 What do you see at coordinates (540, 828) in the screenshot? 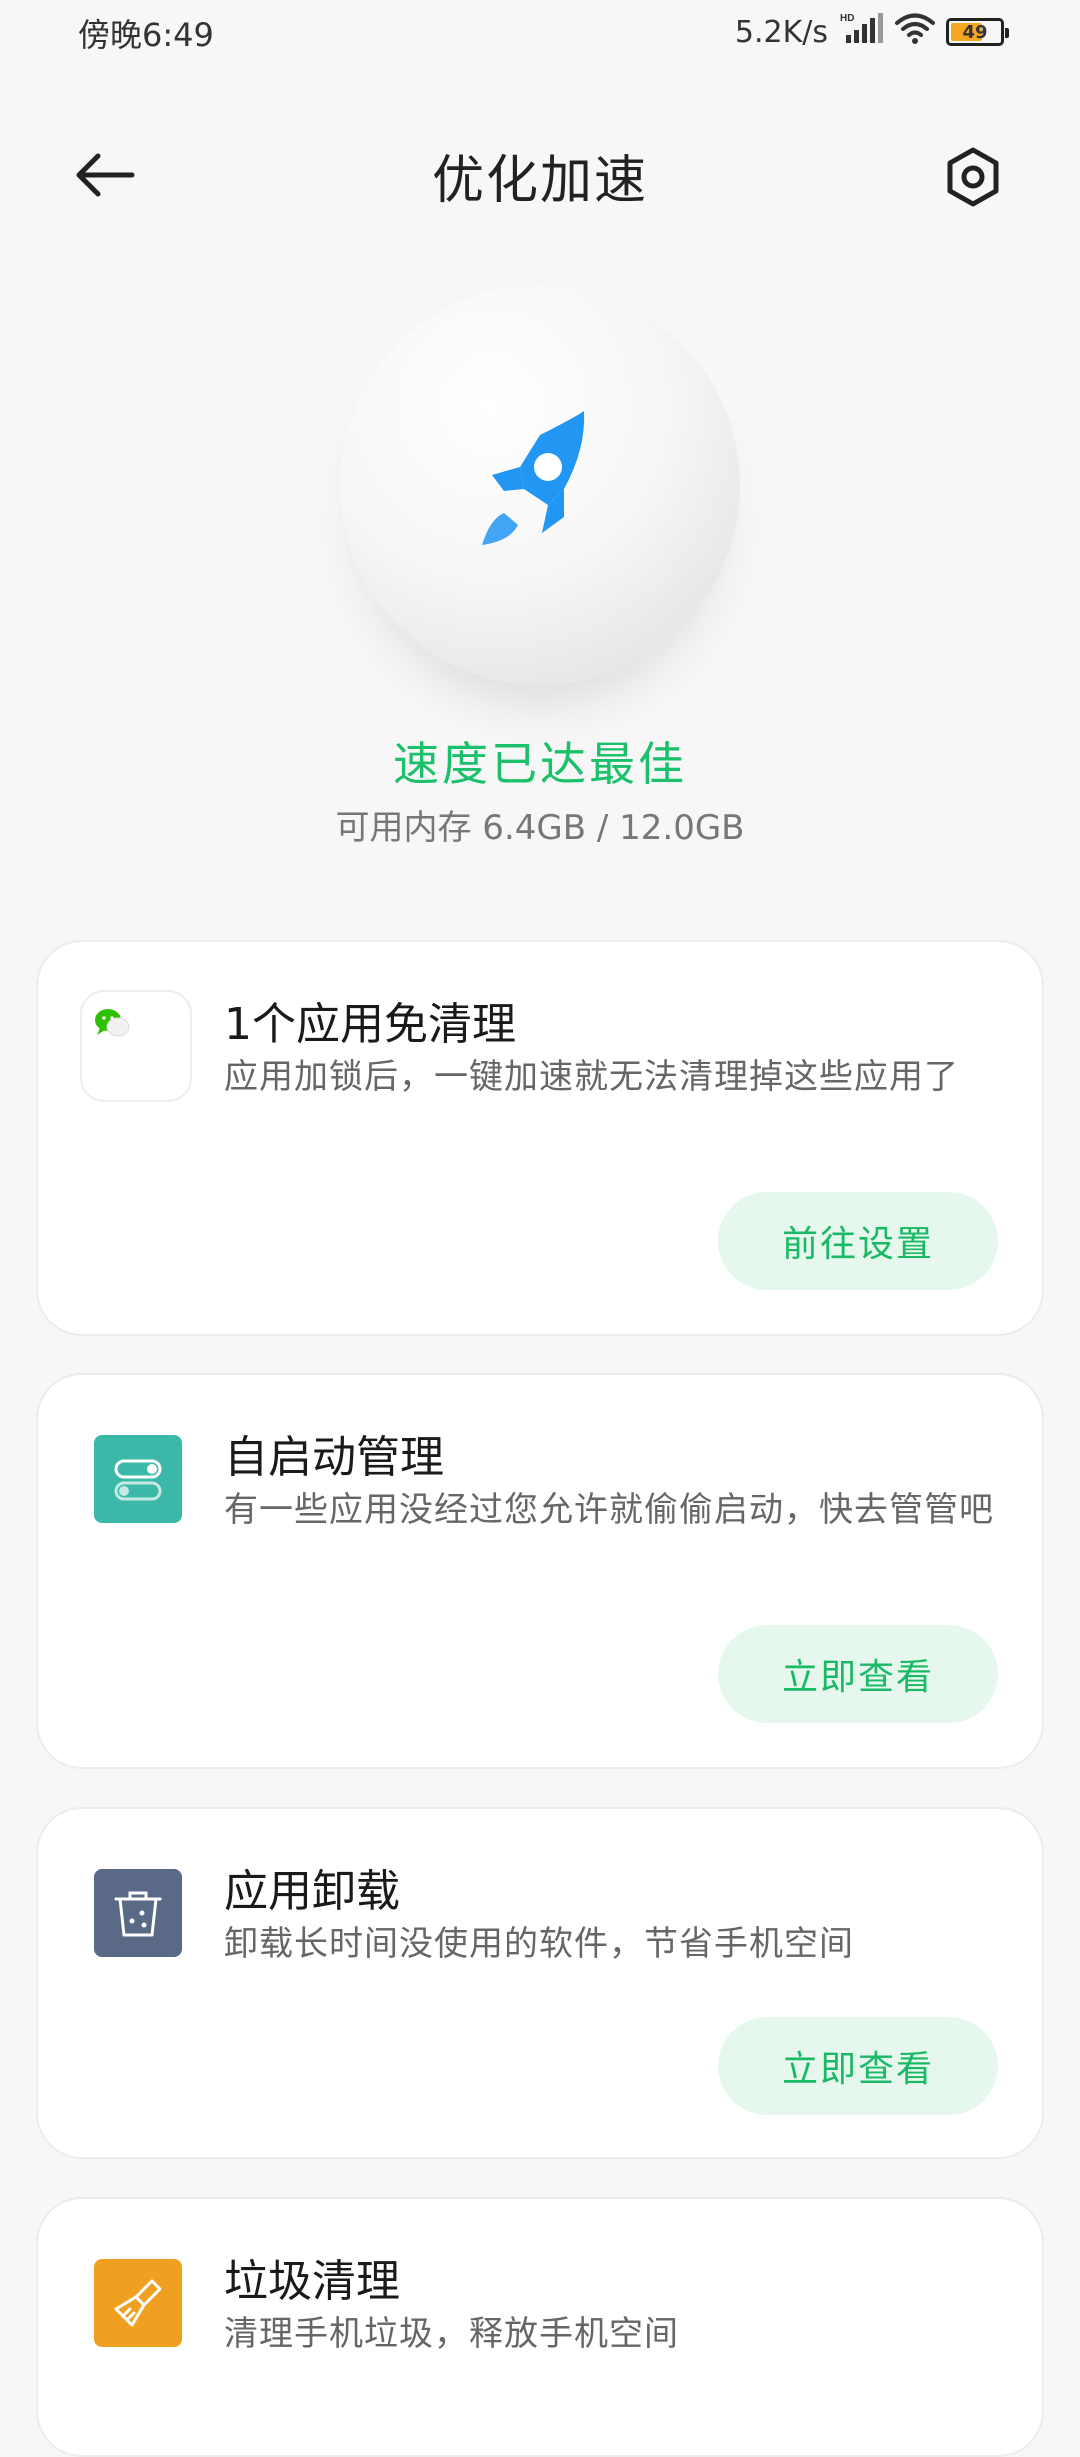
I see `memory-usage: 可用内存 6.4GB / 12.0GB` at bounding box center [540, 828].